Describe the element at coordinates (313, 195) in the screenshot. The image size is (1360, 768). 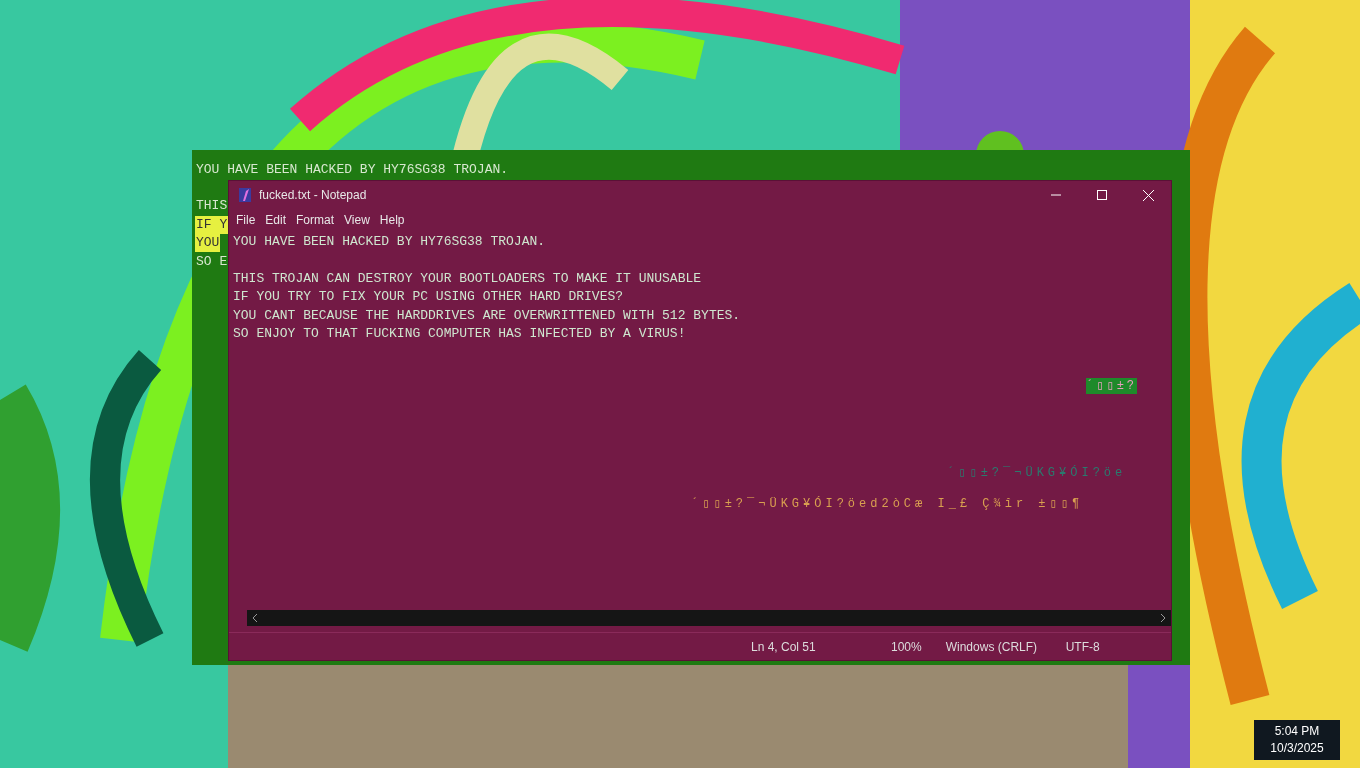
I see `window-title: fucked.txt - Notepad` at that location.